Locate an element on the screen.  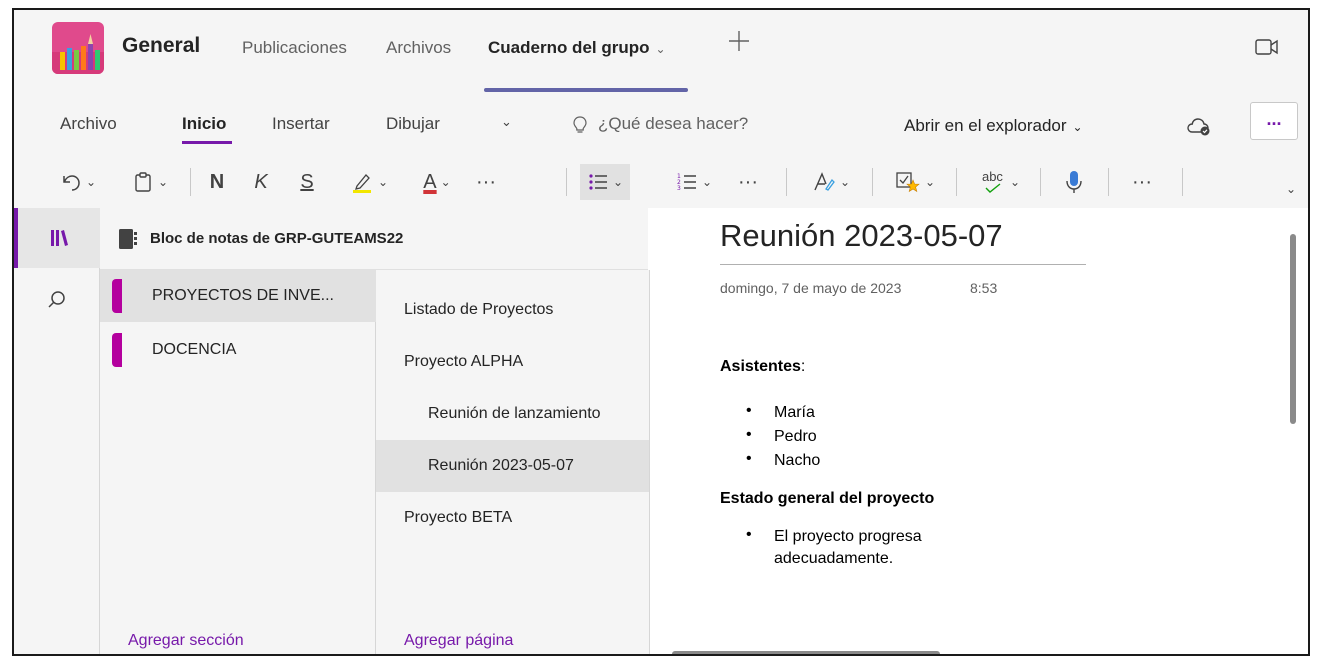
spellcheck-icon: abc is located at coordinates (993, 182).